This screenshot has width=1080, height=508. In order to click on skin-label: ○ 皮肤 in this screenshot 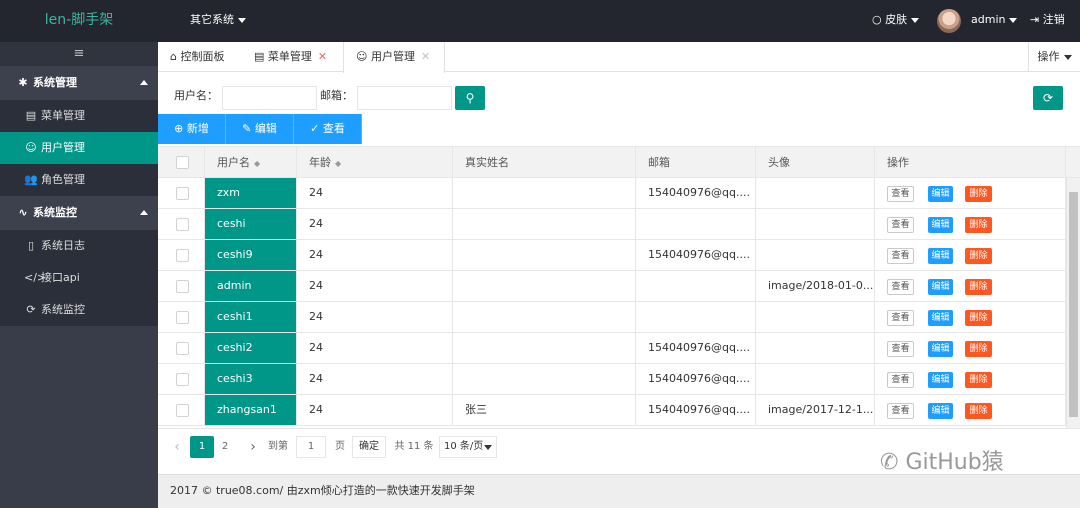, I will do `click(890, 19)`.